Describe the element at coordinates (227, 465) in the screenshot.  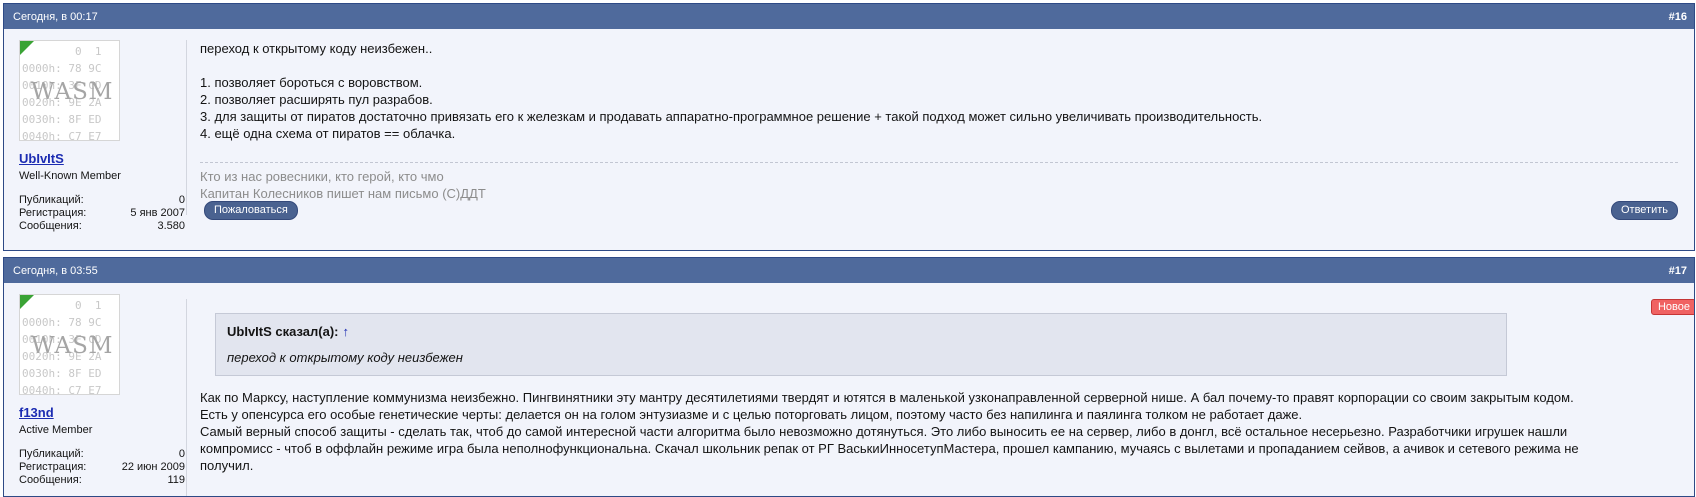
I see `post-line: получил.` at that location.